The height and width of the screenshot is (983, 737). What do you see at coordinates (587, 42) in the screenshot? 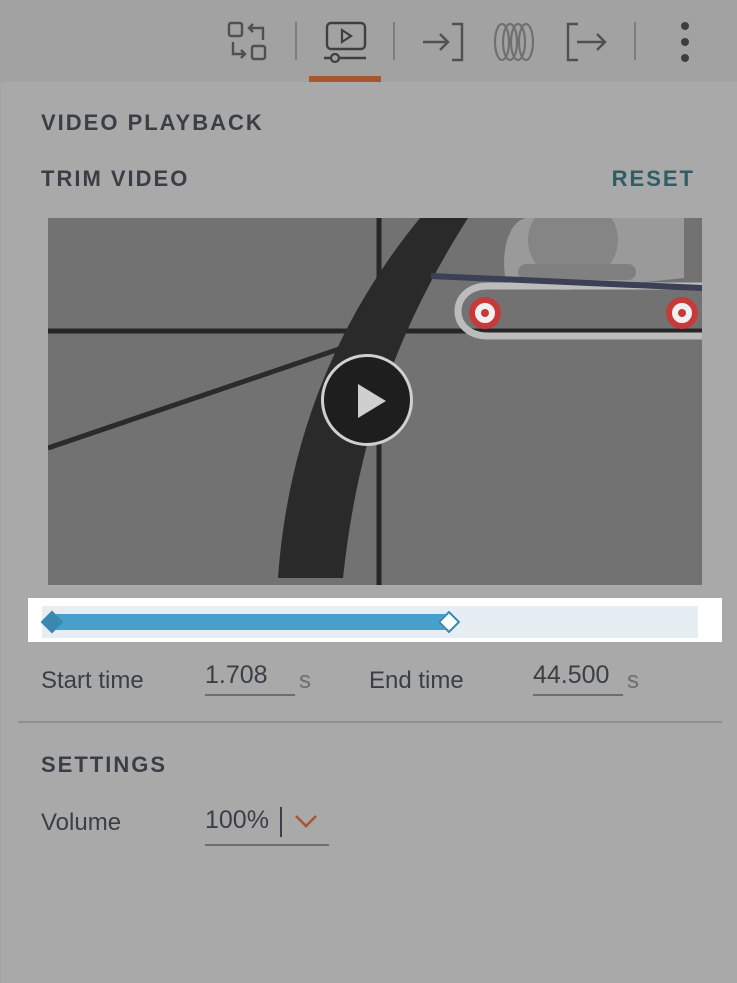
I see `exit-icon` at bounding box center [587, 42].